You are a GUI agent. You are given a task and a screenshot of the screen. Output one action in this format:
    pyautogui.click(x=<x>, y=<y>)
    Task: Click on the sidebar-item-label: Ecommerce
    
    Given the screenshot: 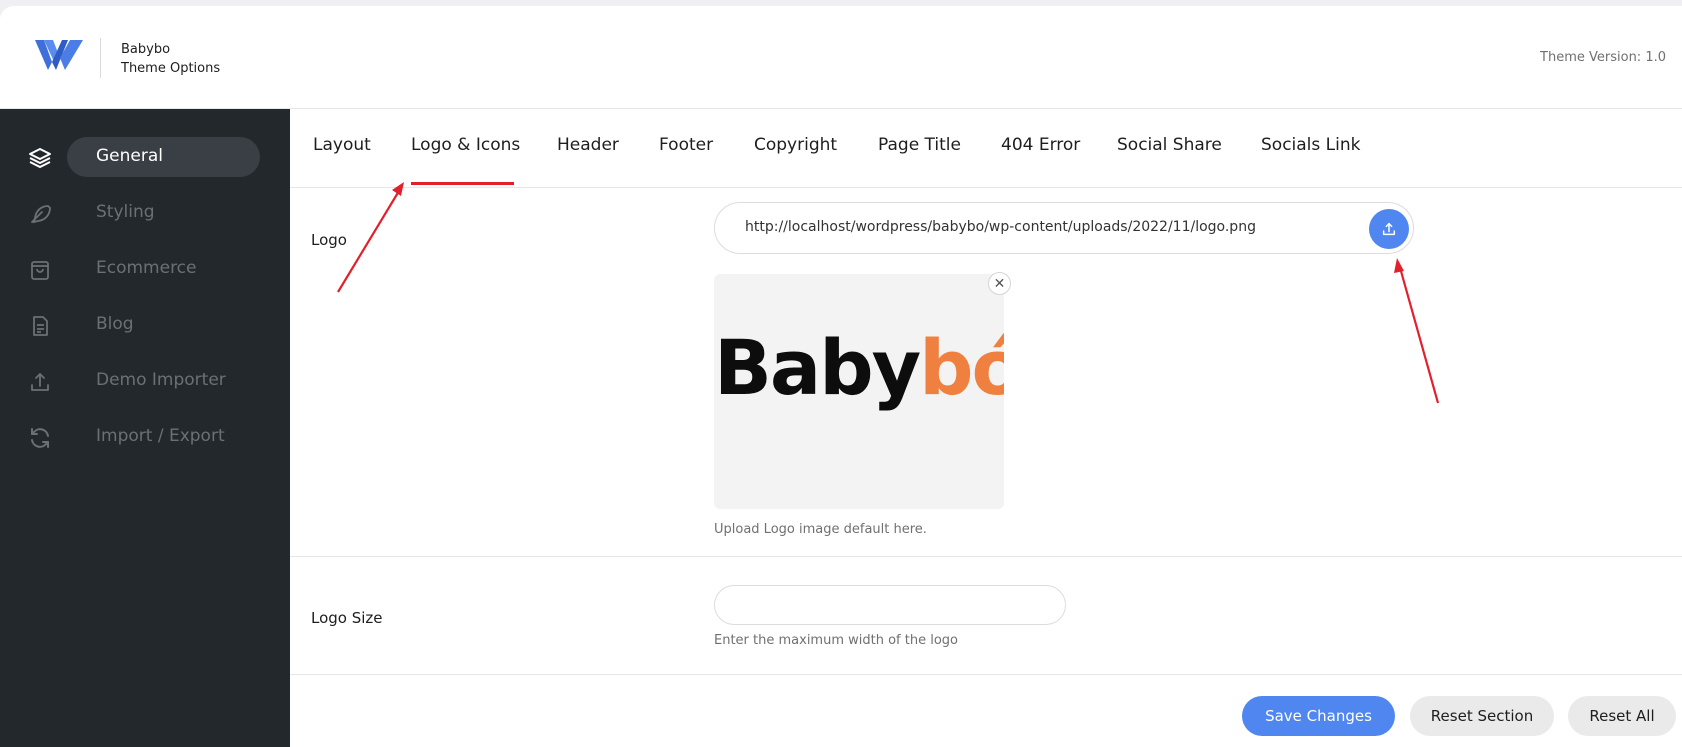 What is the action you would take?
    pyautogui.click(x=146, y=268)
    